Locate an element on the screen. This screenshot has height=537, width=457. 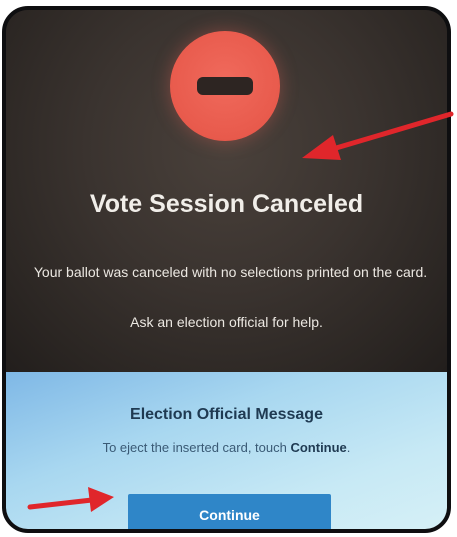
message-suffix: . is located at coordinates (348, 447).